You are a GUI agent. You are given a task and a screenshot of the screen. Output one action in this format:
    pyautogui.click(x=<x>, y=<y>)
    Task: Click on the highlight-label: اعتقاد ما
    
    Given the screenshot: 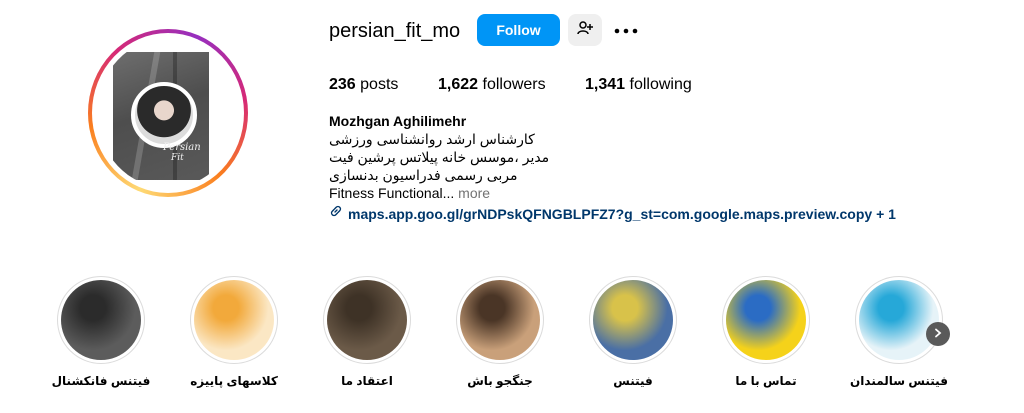 What is the action you would take?
    pyautogui.click(x=367, y=381)
    